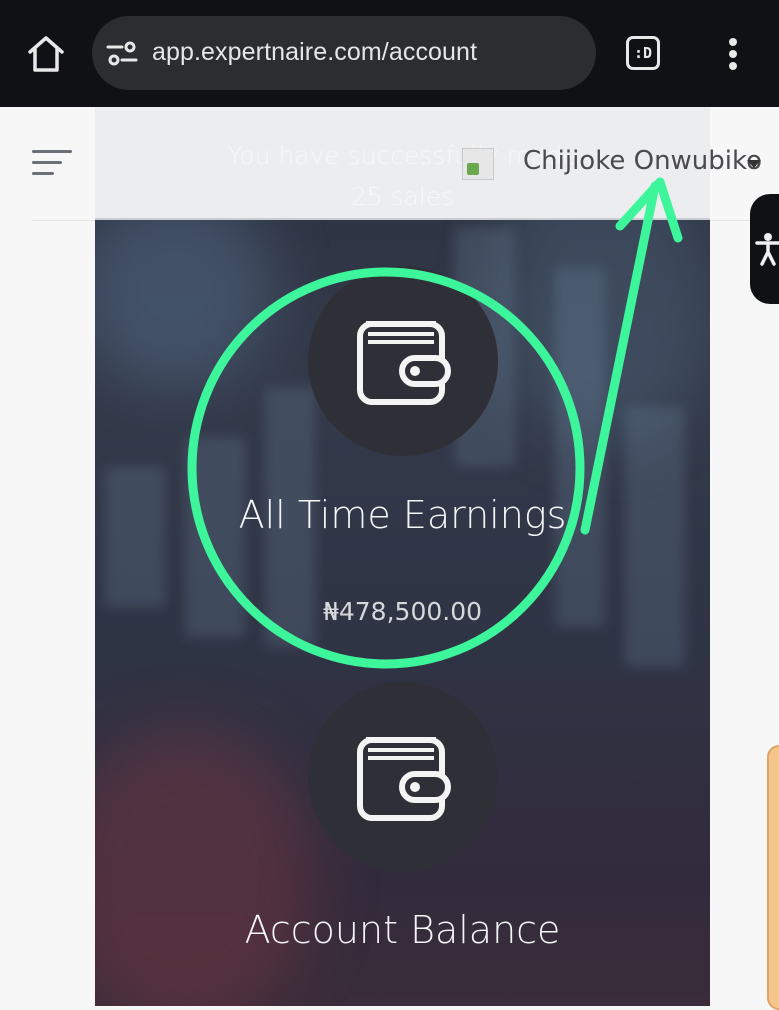 This screenshot has width=779, height=1010. I want to click on extension-icon: :D, so click(643, 53).